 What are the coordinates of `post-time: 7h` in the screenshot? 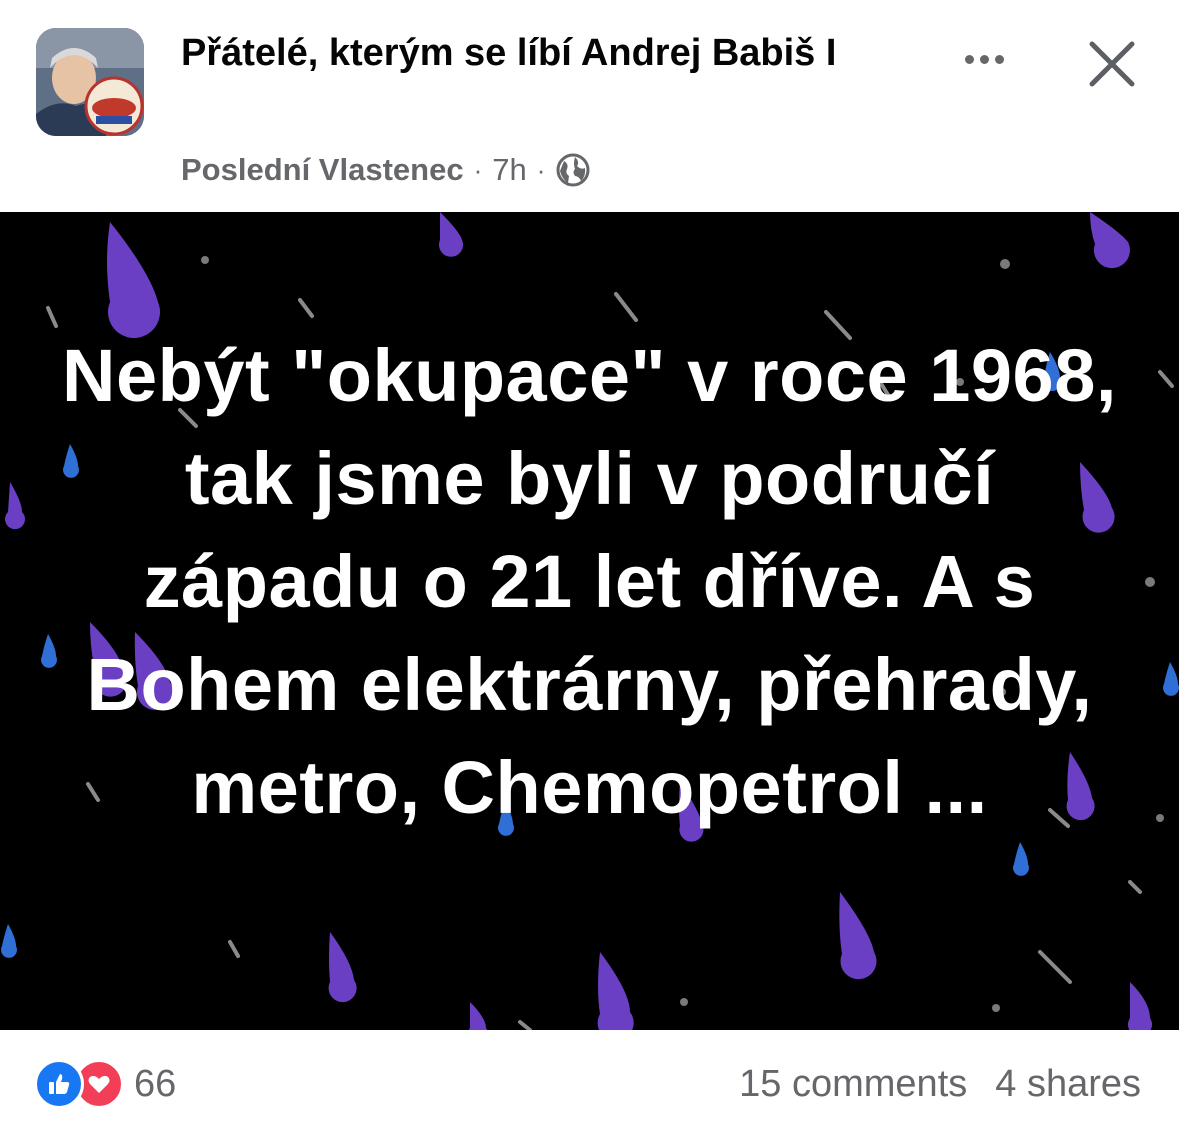 It's located at (509, 170).